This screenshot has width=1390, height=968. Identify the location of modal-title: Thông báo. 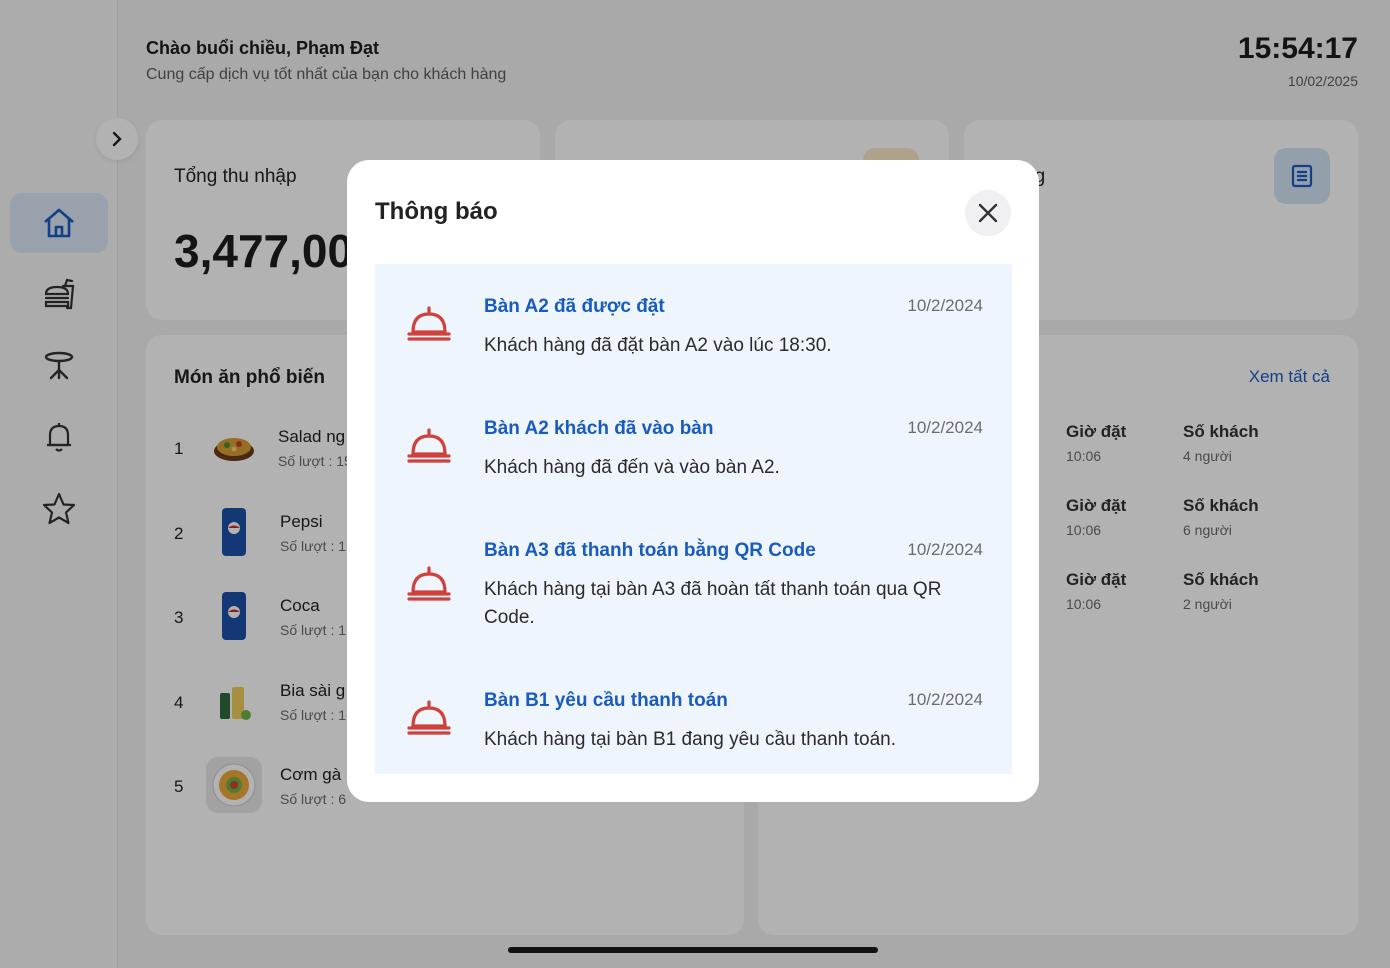
(436, 211).